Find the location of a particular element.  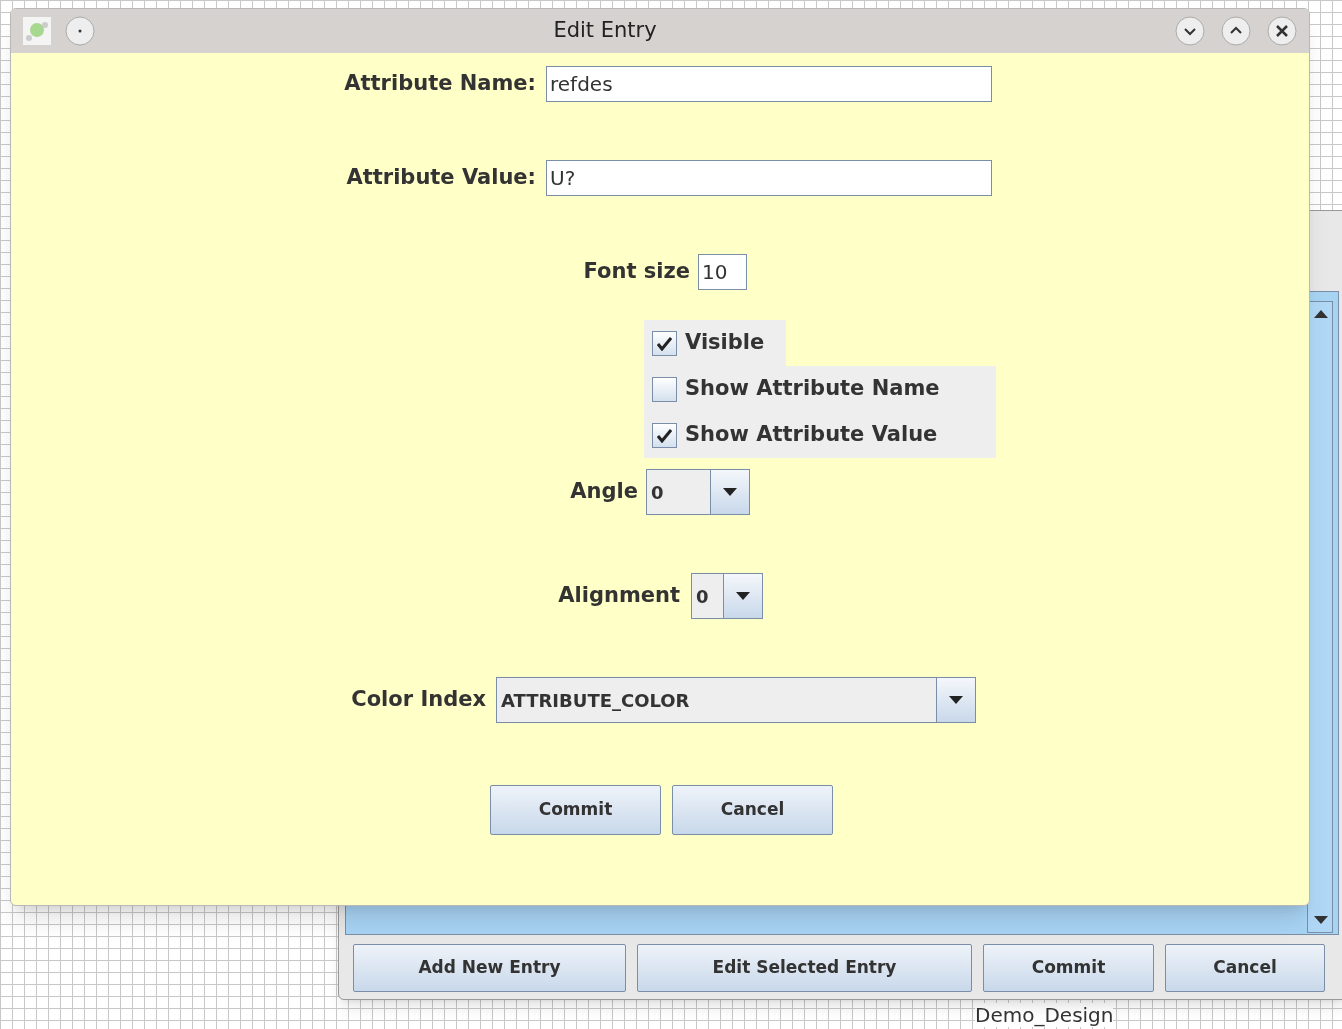

window-button: Commit is located at coordinates (1068, 968).